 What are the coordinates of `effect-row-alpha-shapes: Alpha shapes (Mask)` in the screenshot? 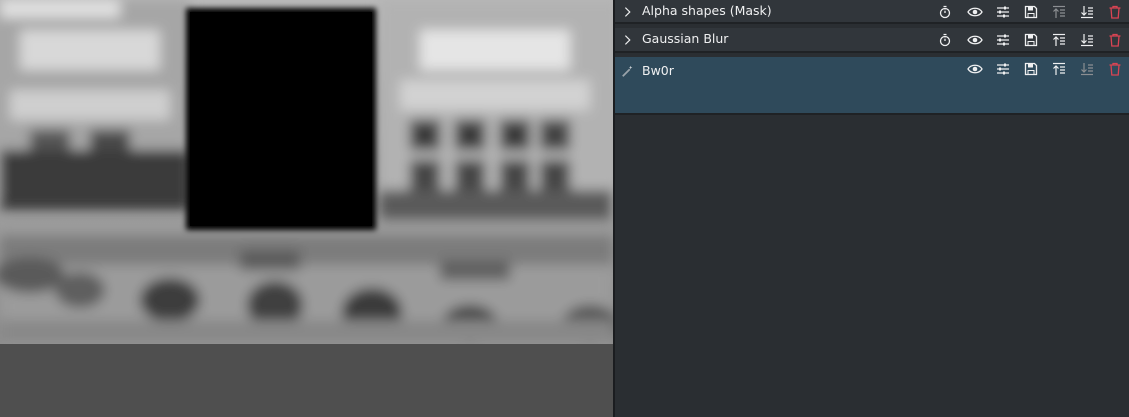 It's located at (872, 12).